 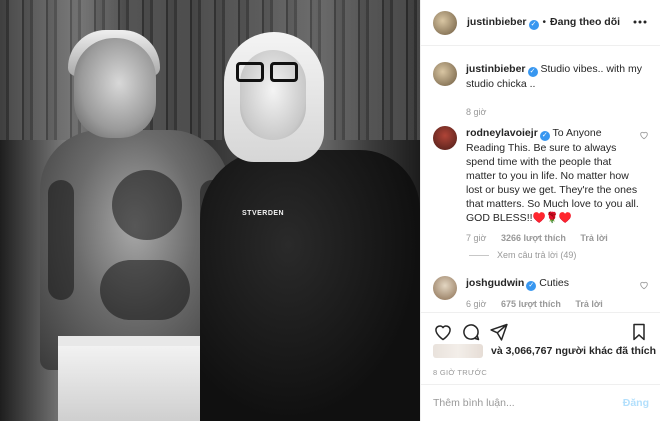 What do you see at coordinates (479, 255) in the screenshot?
I see `replies-line` at bounding box center [479, 255].